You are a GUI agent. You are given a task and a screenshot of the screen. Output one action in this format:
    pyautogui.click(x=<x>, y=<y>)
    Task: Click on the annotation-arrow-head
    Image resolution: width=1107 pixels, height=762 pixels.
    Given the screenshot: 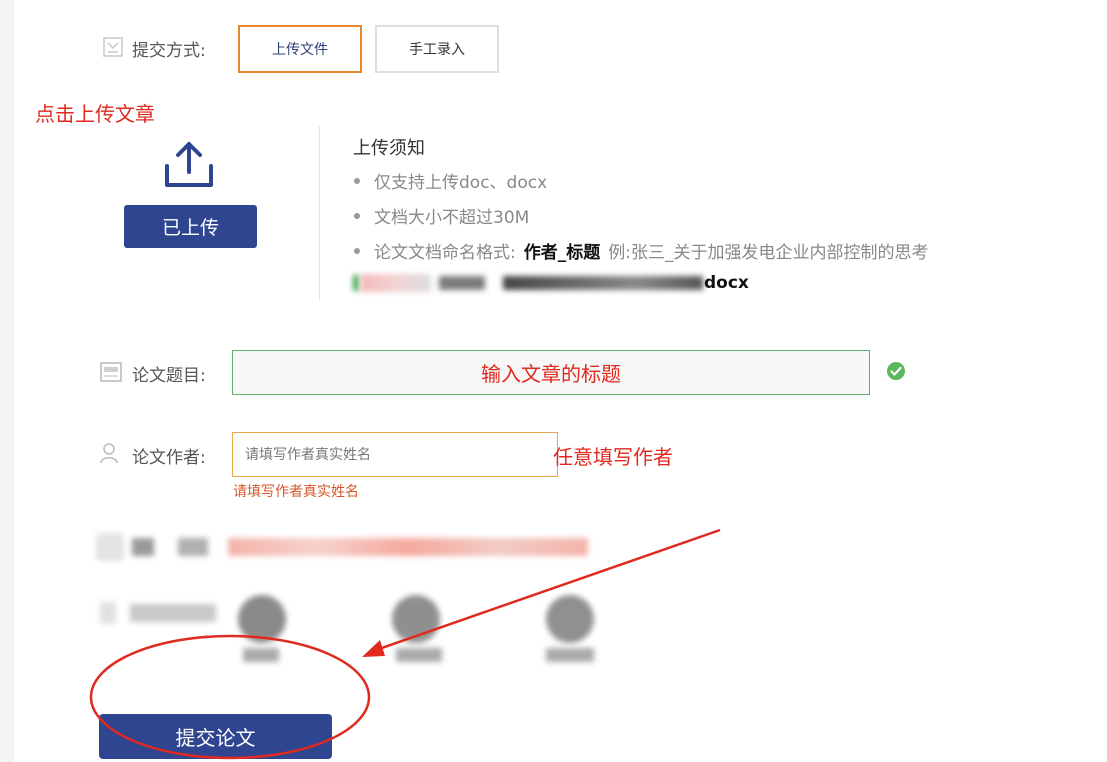 What is the action you would take?
    pyautogui.click(x=373, y=648)
    